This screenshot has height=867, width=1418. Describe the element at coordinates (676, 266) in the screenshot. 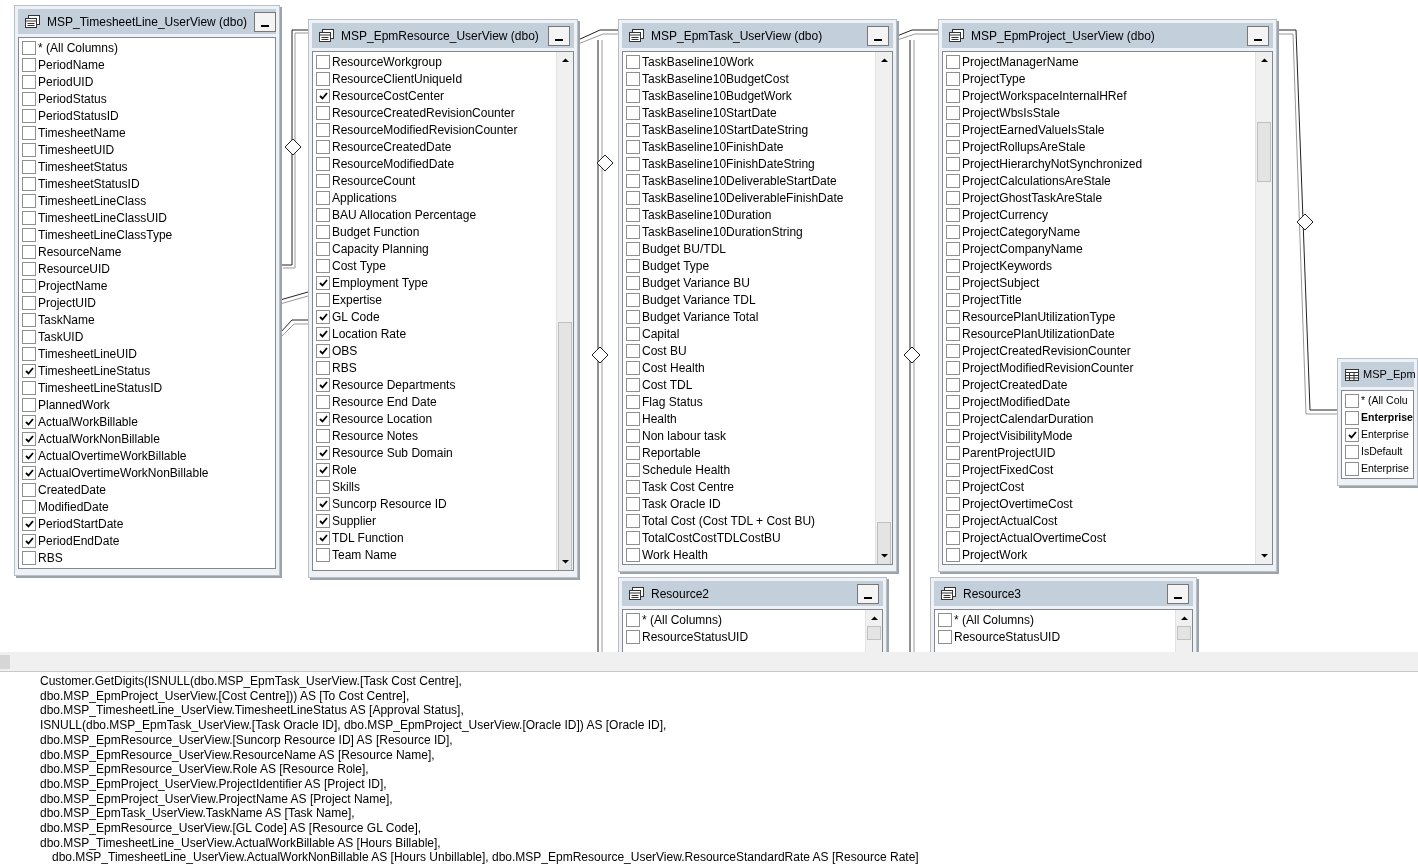

I see `column-name: Budget Type` at that location.